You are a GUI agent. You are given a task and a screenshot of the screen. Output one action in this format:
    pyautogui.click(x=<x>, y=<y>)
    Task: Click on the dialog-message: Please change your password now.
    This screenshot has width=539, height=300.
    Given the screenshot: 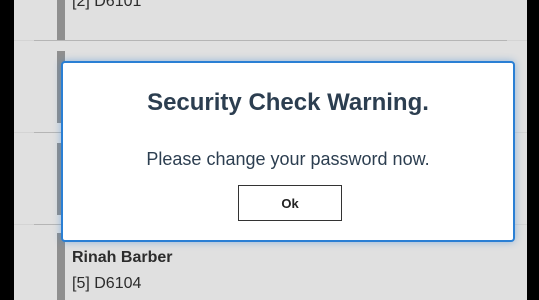 What is the action you would take?
    pyautogui.click(x=288, y=159)
    